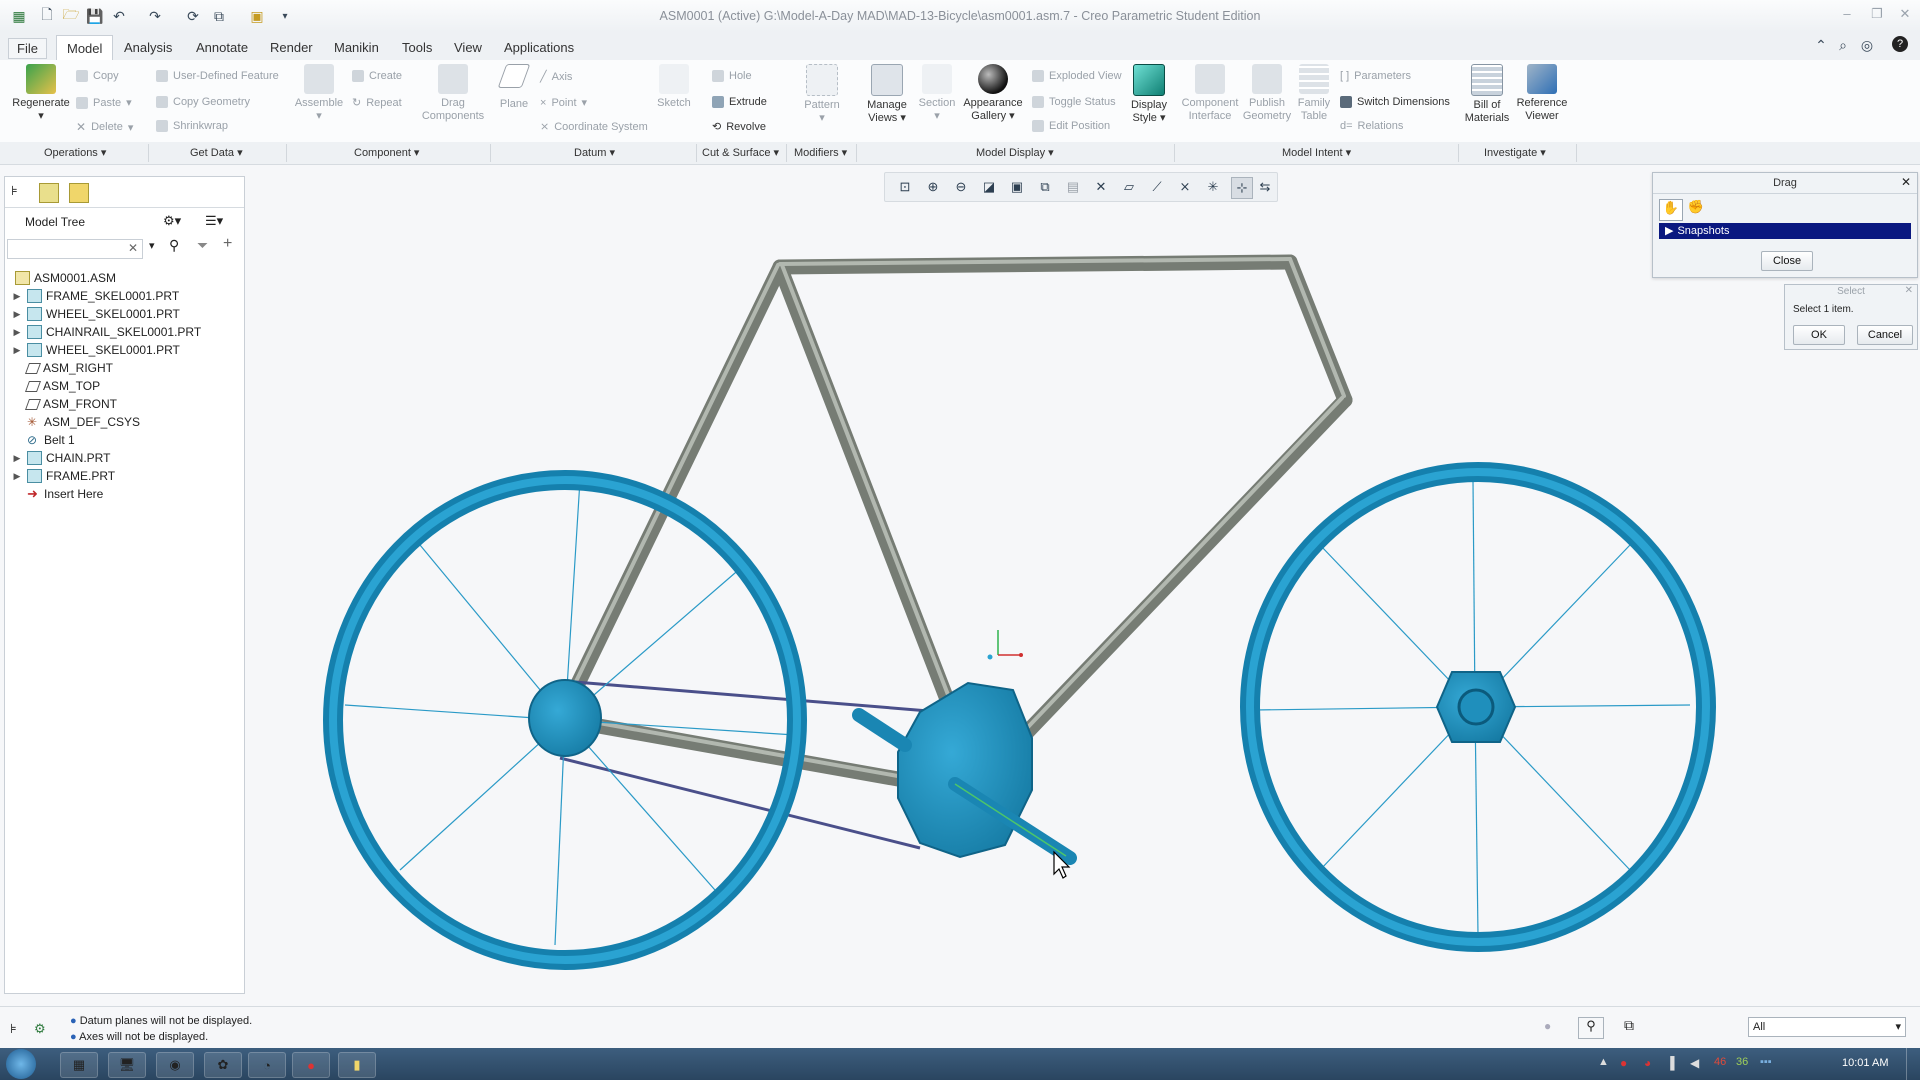  What do you see at coordinates (1696, 209) in the screenshot?
I see `drag-hand-alt-icon: ✊` at bounding box center [1696, 209].